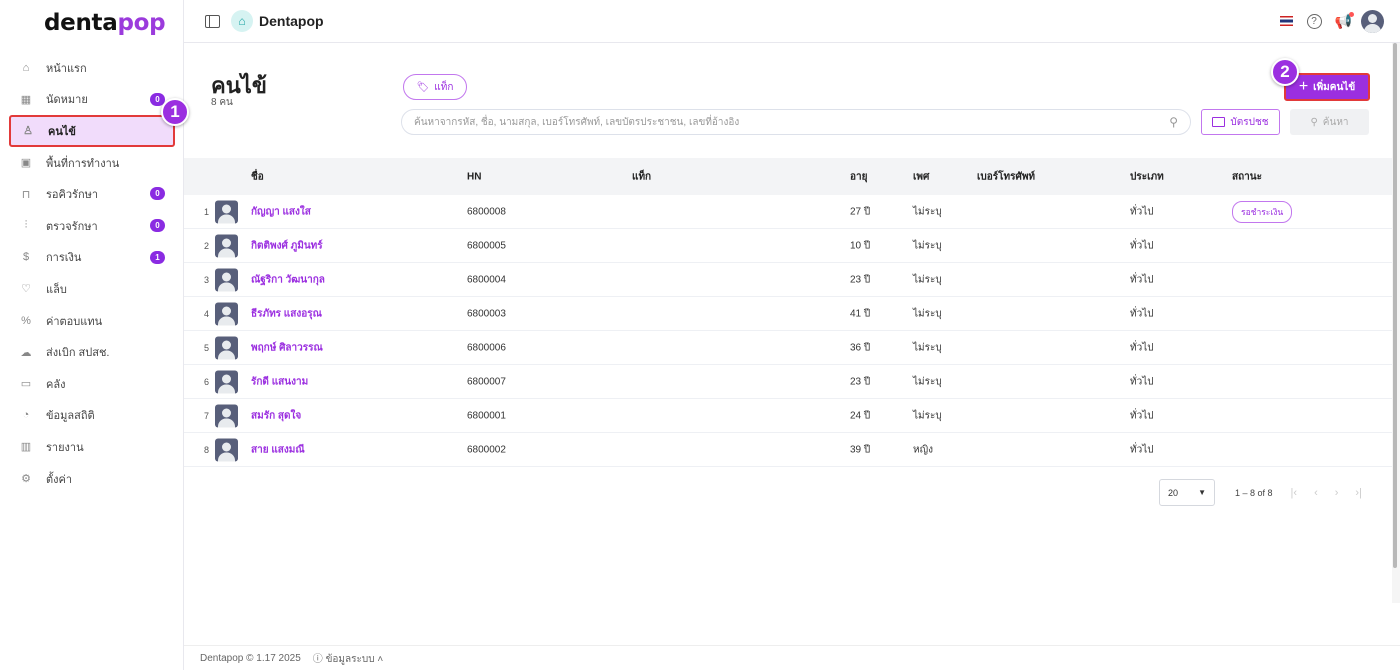 The height and width of the screenshot is (670, 1400). What do you see at coordinates (92, 194) in the screenshot?
I see `sidebar-item-4: ⊓ รอคิวรักษา 0` at bounding box center [92, 194].